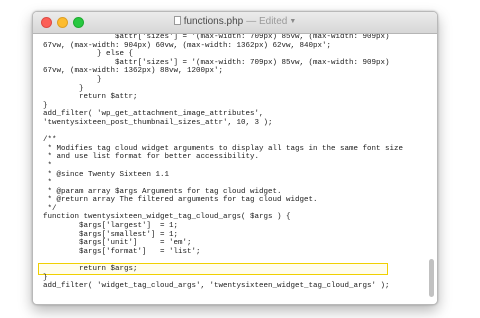 This screenshot has height=318, width=480. What do you see at coordinates (223, 243) in the screenshot?
I see `code-line: $args['unit'] = 'em';` at bounding box center [223, 243].